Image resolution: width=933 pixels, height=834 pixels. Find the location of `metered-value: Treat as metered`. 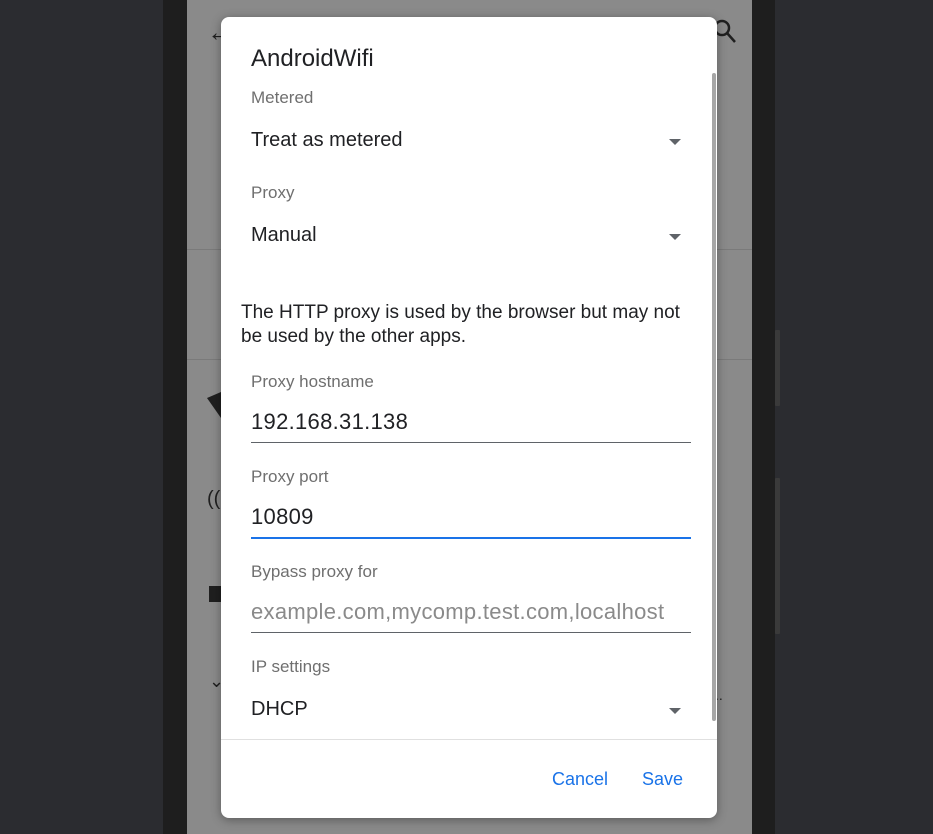

metered-value: Treat as metered is located at coordinates (327, 140).